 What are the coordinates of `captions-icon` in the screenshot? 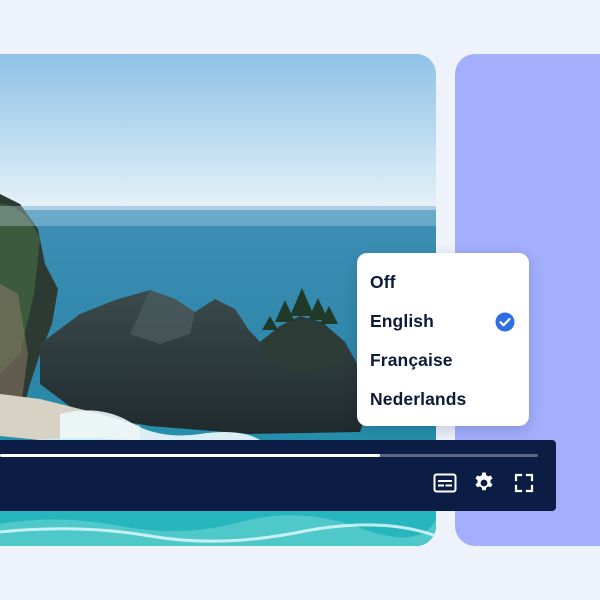 It's located at (445, 485).